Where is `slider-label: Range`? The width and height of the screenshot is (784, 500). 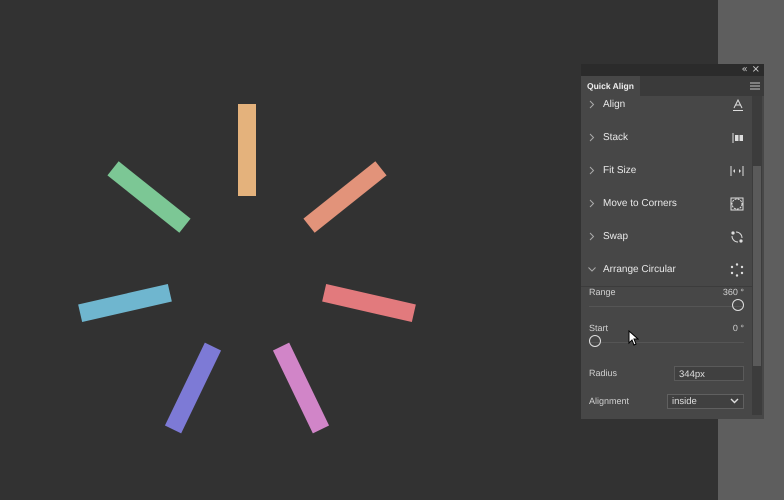
slider-label: Range is located at coordinates (602, 292).